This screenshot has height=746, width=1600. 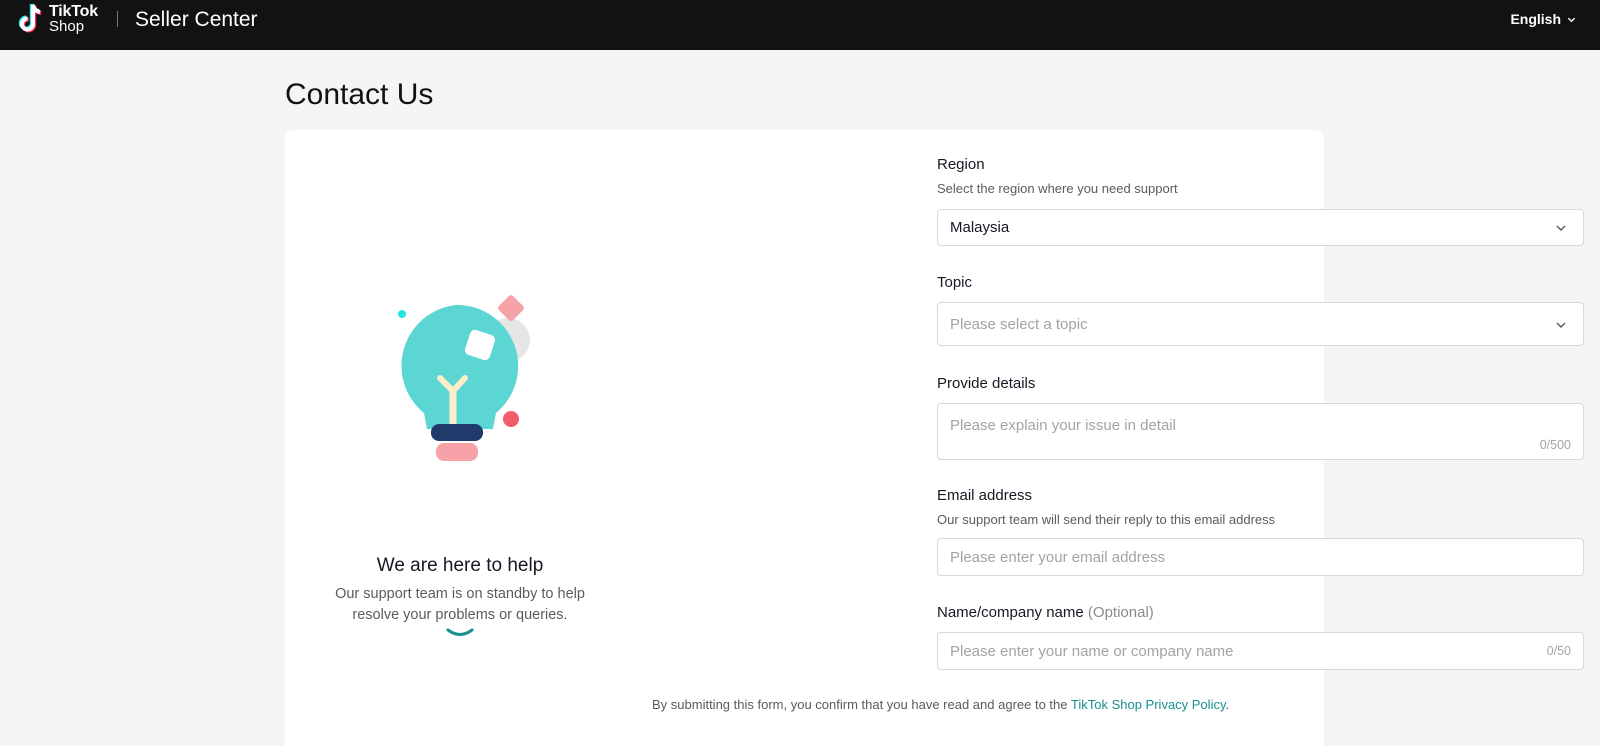 What do you see at coordinates (986, 383) in the screenshot?
I see `details-label: Provide details` at bounding box center [986, 383].